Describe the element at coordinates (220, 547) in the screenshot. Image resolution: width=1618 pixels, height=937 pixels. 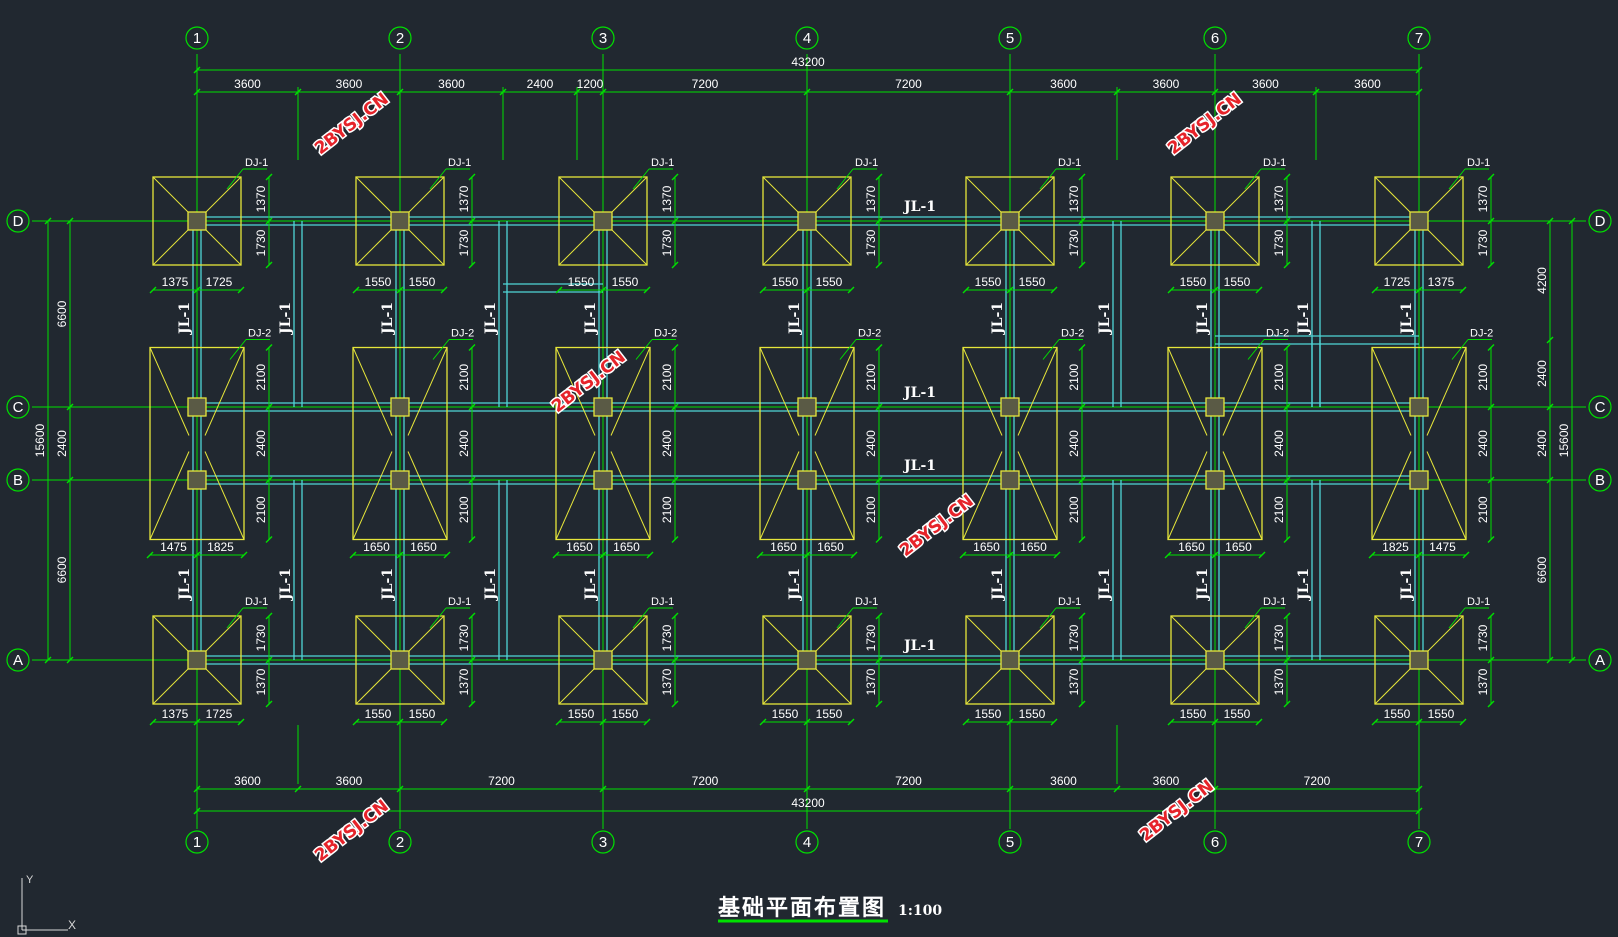
I see `dim-footing-width-text: 1825` at that location.